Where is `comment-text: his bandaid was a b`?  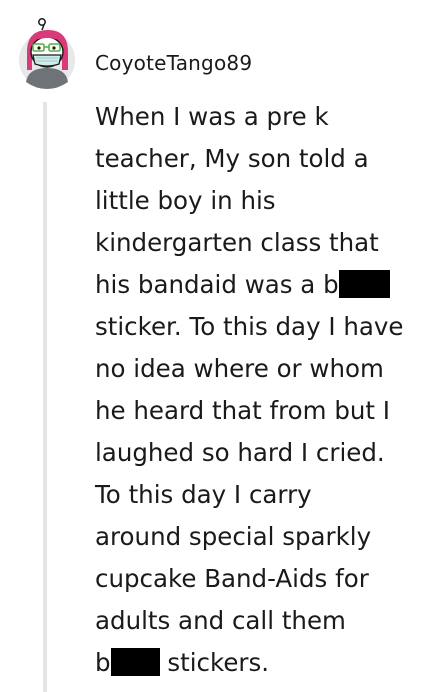 comment-text: his bandaid was a b is located at coordinates (217, 284).